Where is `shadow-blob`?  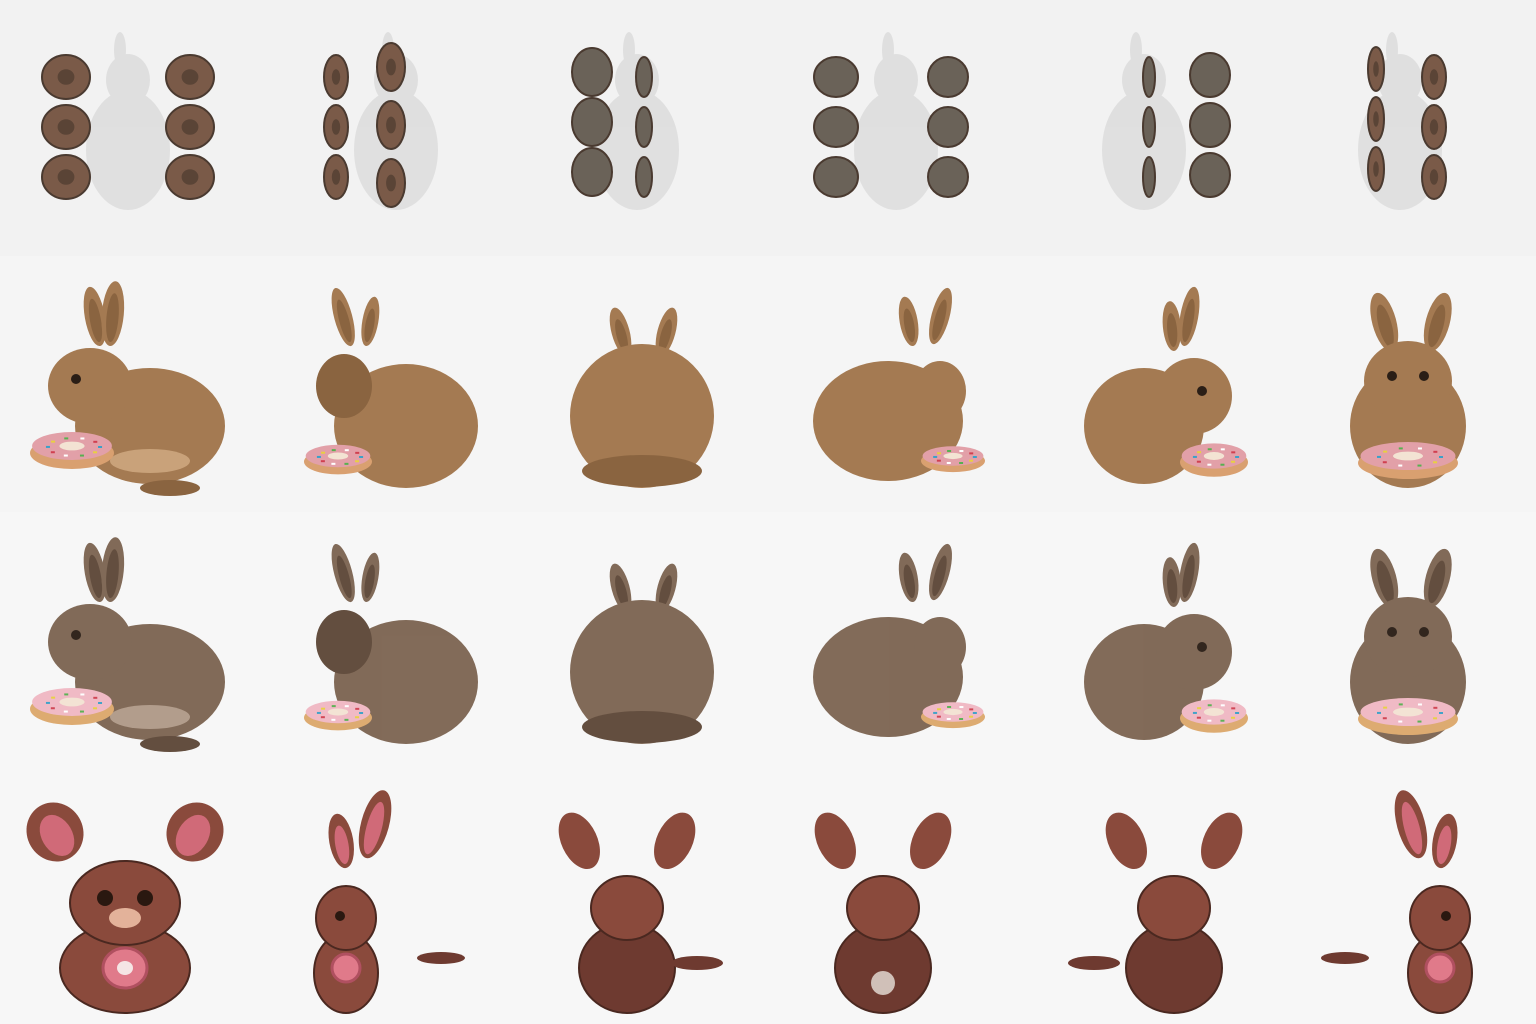
shadow-blob is located at coordinates (1094, 963).